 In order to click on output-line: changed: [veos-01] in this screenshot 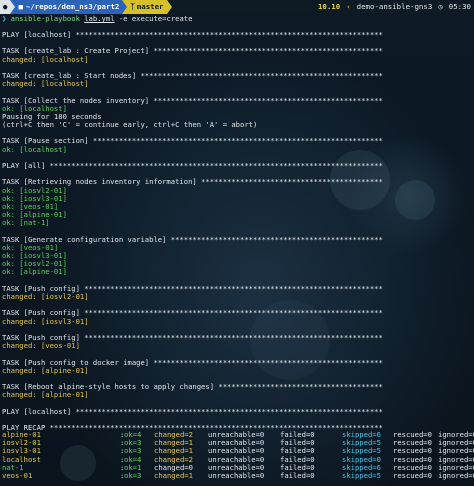, I will do `click(41, 346)`.